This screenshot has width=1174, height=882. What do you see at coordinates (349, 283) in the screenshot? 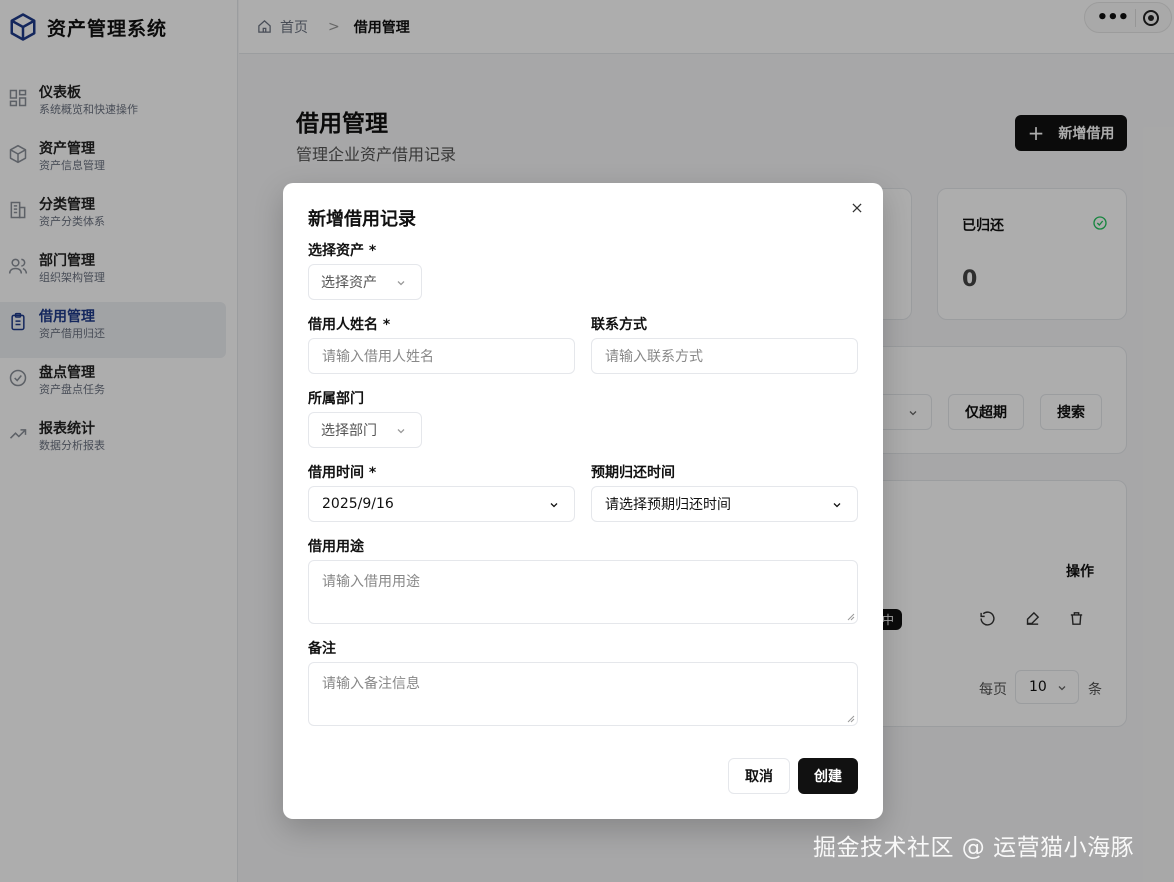
I see `asset-select-value: 选择资产` at bounding box center [349, 283].